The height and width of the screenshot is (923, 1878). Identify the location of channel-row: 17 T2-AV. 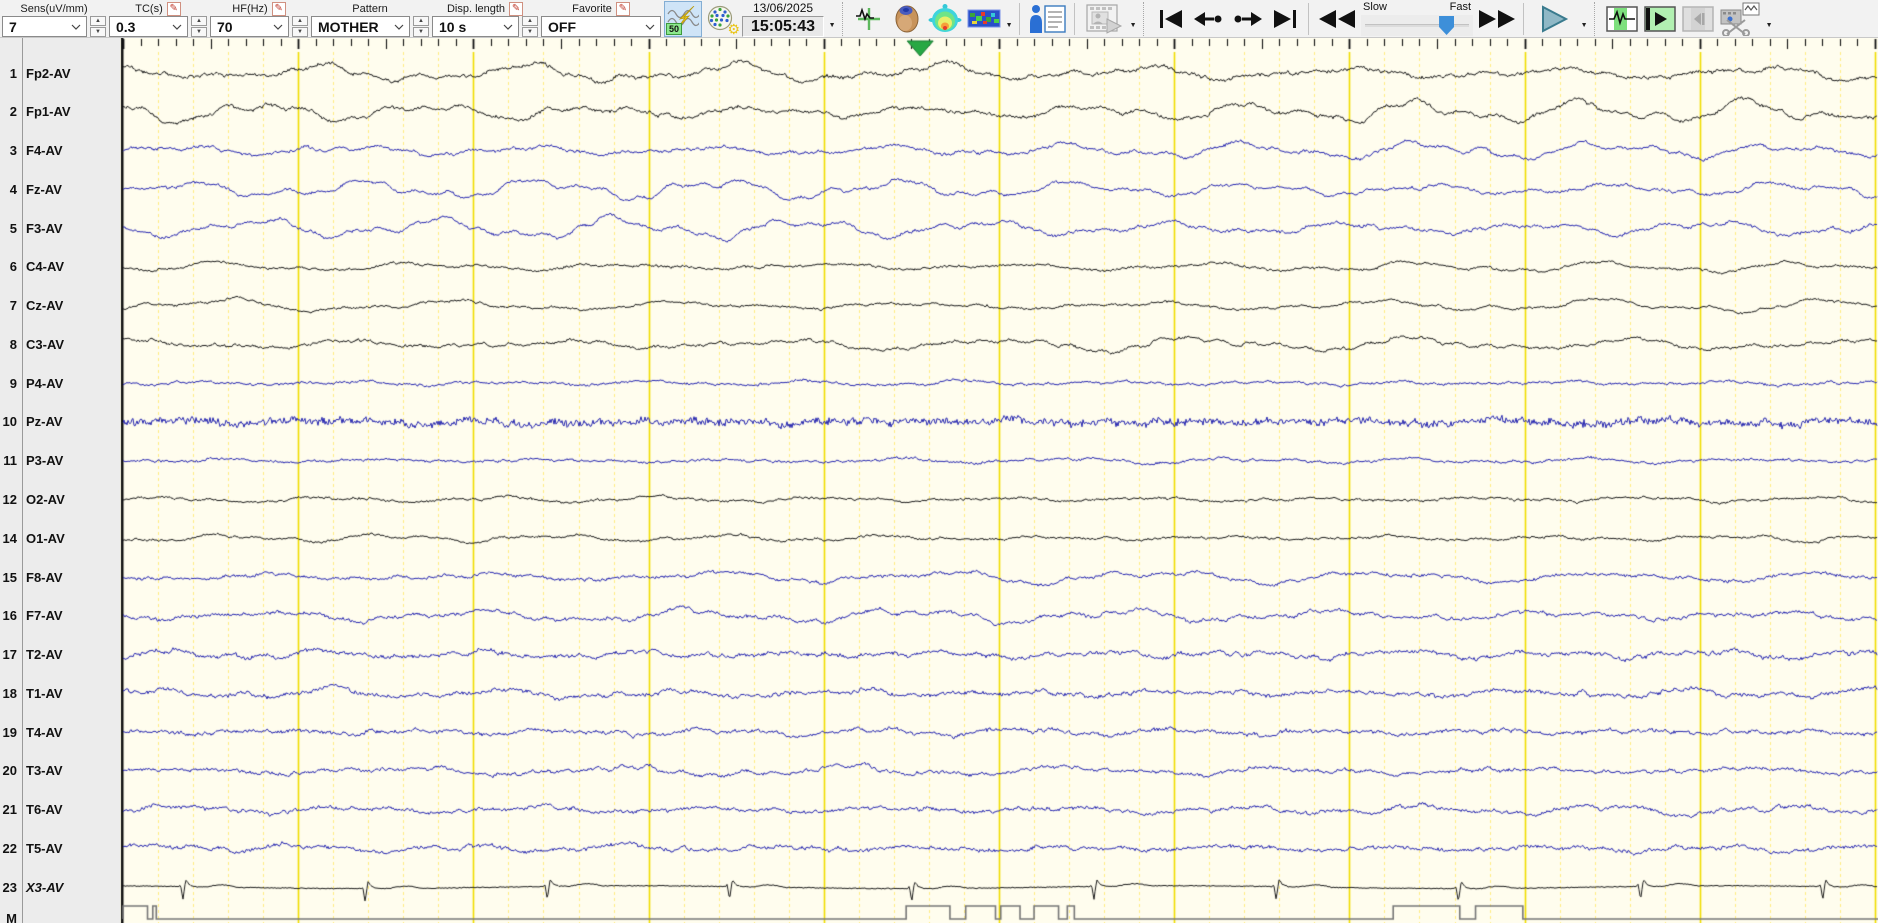
(60, 655).